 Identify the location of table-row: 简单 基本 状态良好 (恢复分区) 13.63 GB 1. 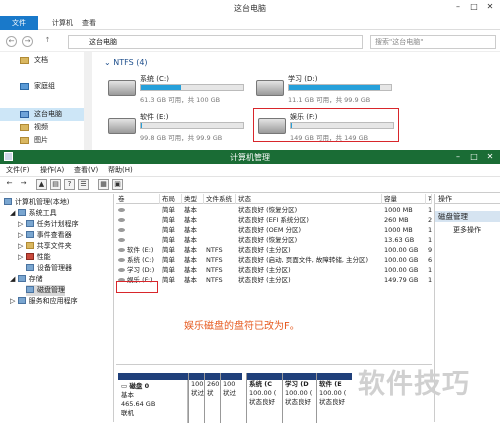
(274, 240).